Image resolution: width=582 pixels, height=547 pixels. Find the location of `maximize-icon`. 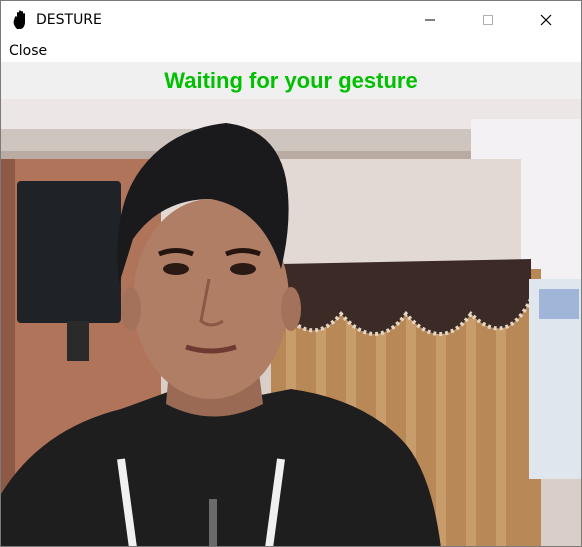

maximize-icon is located at coordinates (488, 20).